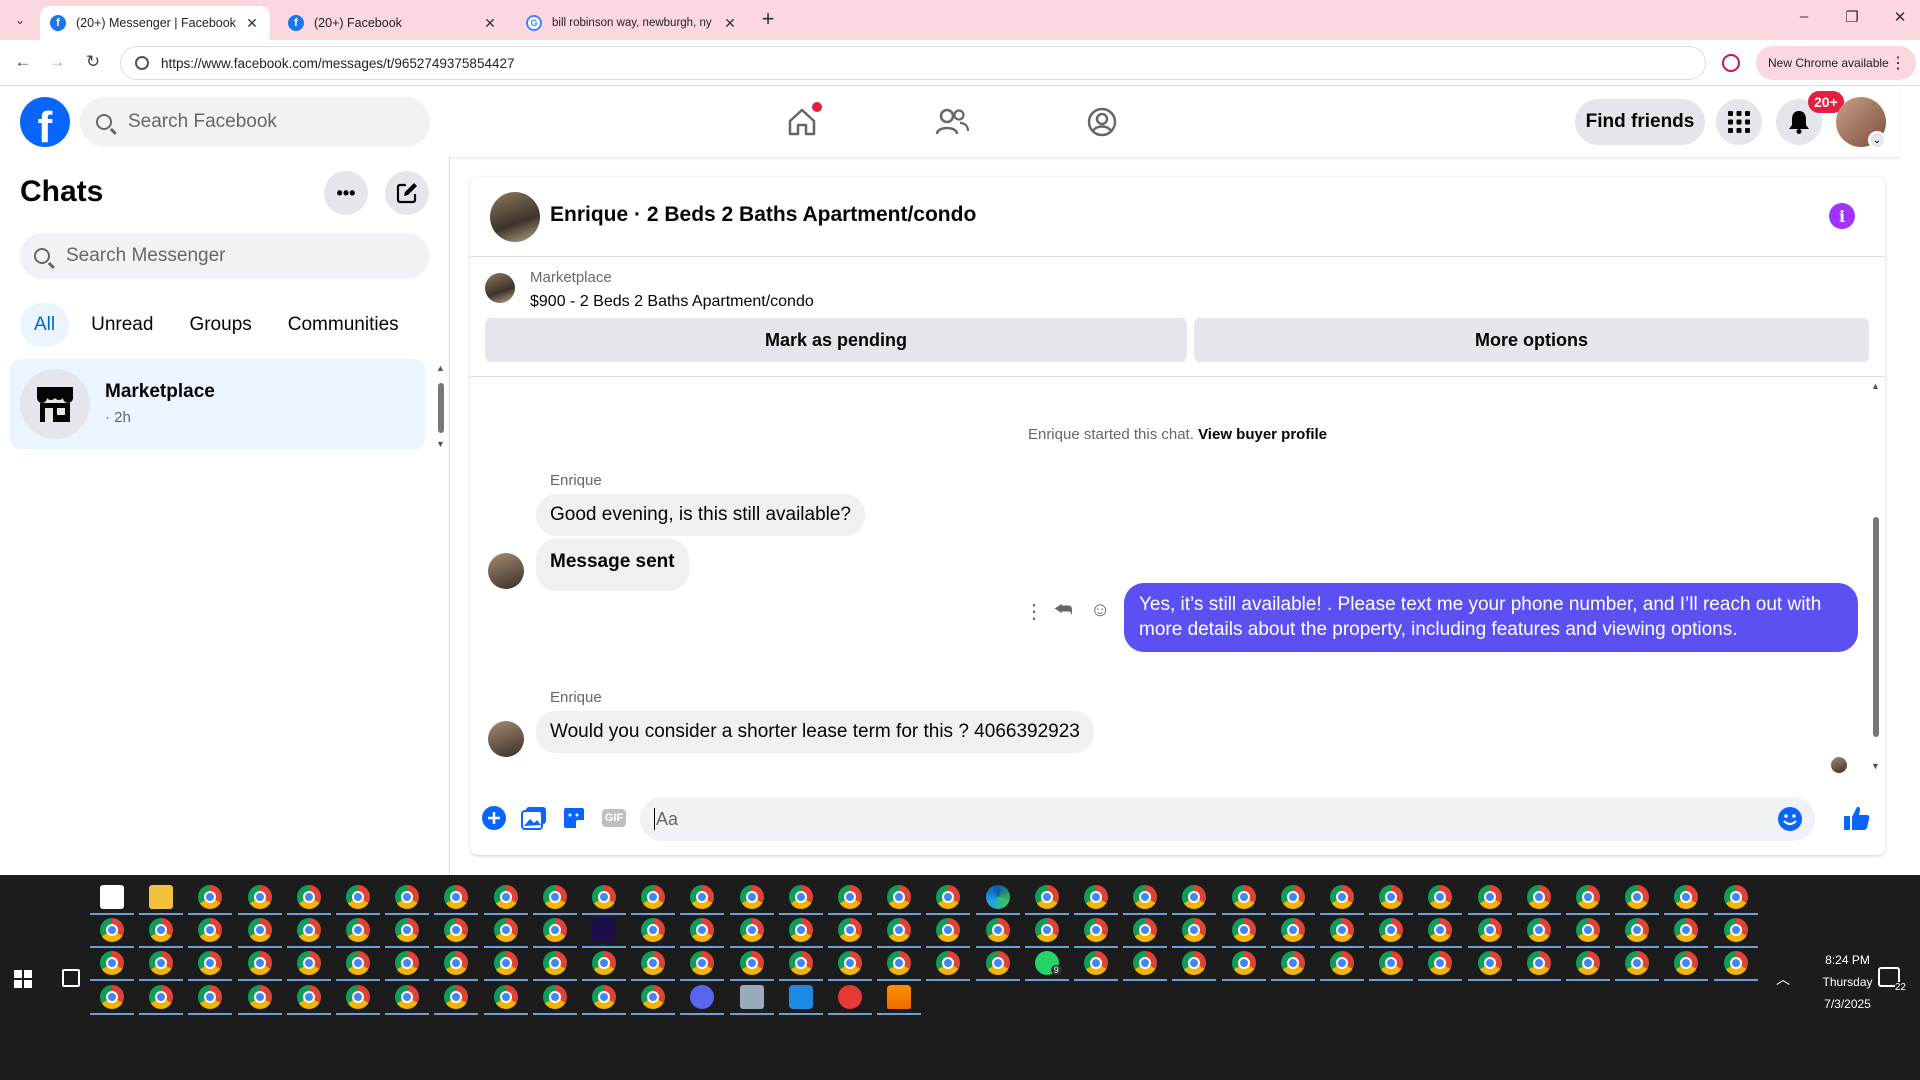  What do you see at coordinates (225, 256) in the screenshot?
I see `messenger-search-input: Search Messenger` at bounding box center [225, 256].